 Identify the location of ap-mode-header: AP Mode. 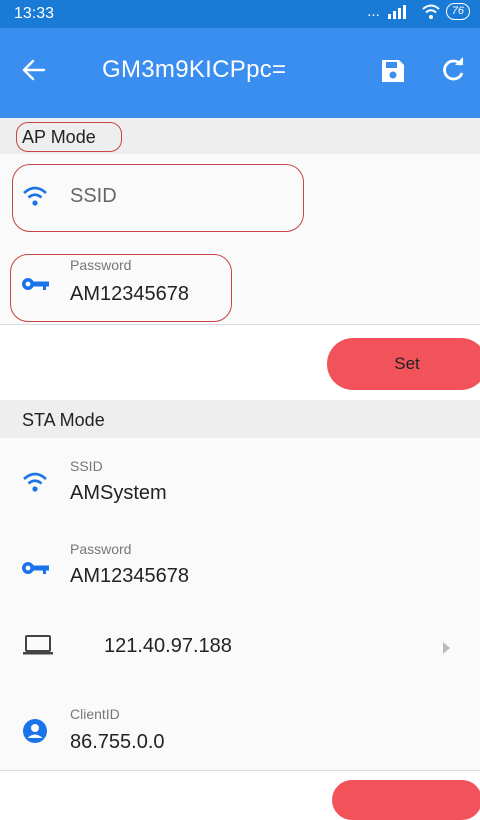
(240, 136).